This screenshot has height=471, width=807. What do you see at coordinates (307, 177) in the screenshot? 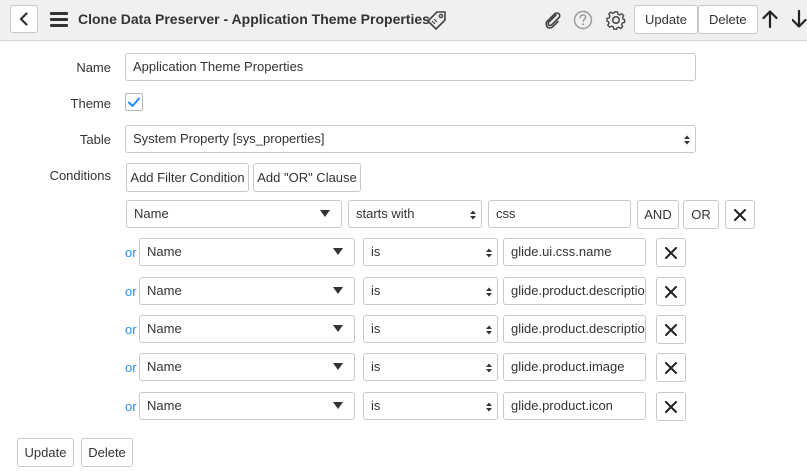
I see `add-or-clause-button: Add "OR" Clause` at bounding box center [307, 177].